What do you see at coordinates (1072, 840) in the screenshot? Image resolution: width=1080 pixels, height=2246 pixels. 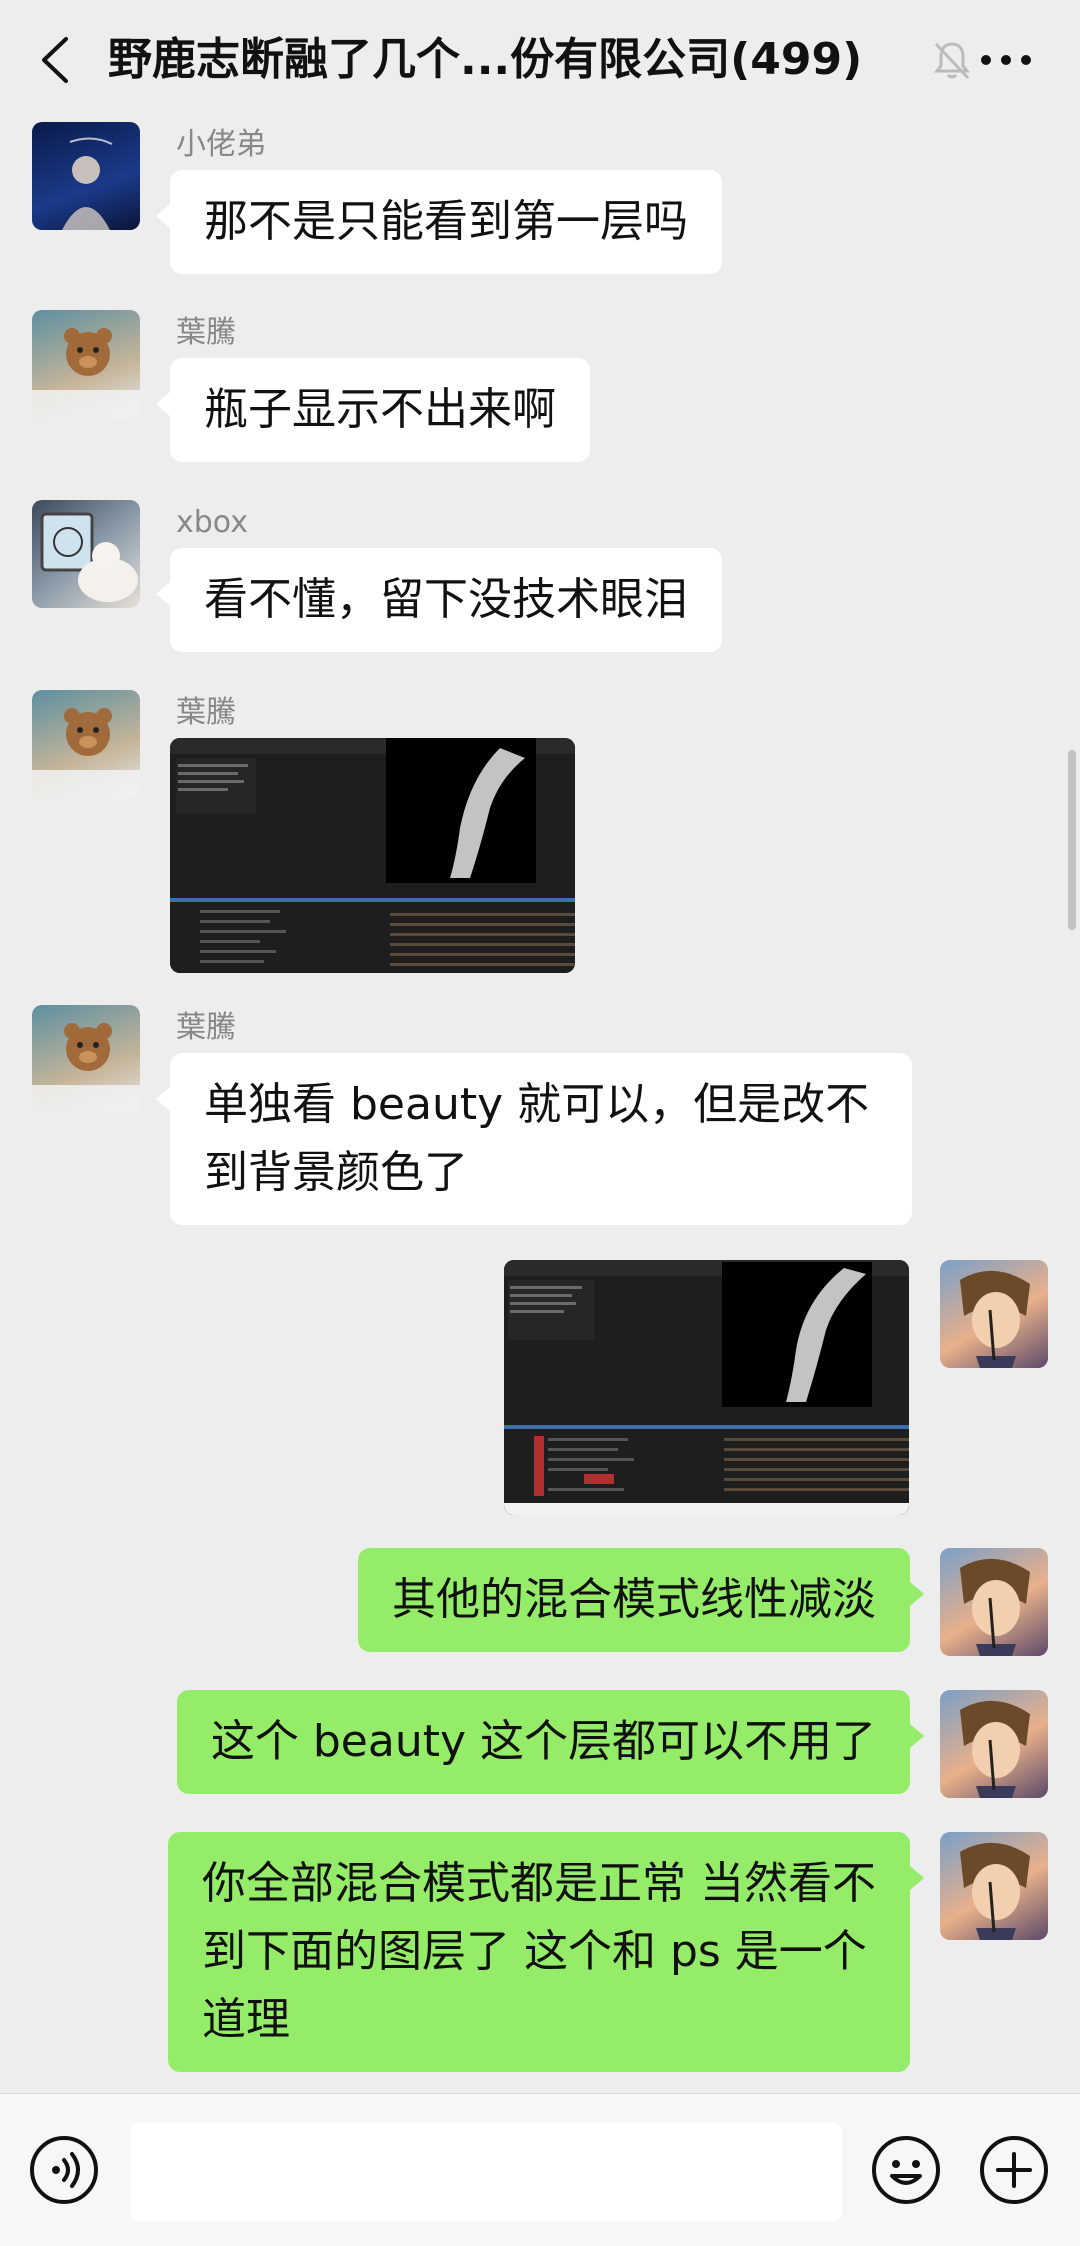 I see `scrollbar` at bounding box center [1072, 840].